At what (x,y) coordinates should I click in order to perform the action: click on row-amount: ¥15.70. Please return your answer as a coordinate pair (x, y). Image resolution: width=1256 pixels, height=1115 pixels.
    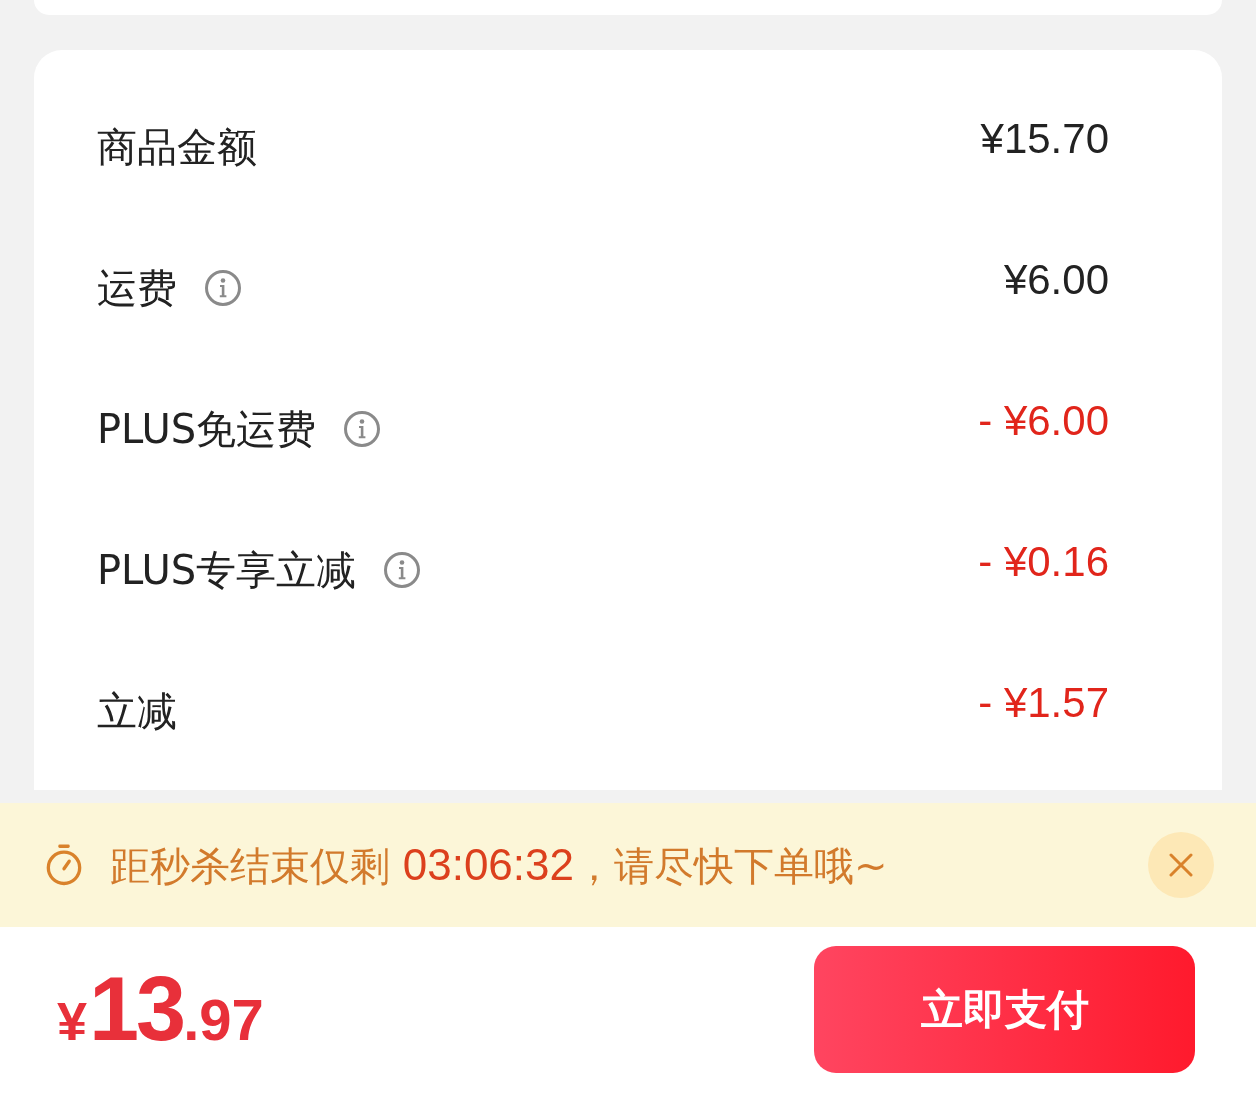
    Looking at the image, I should click on (1044, 139).